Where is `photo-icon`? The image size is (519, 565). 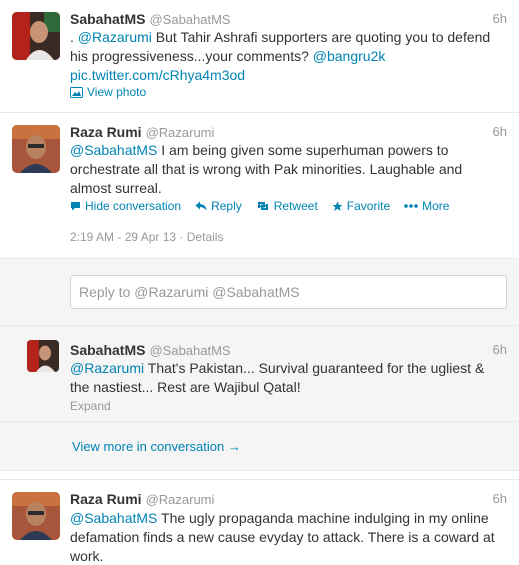
photo-icon is located at coordinates (76, 92).